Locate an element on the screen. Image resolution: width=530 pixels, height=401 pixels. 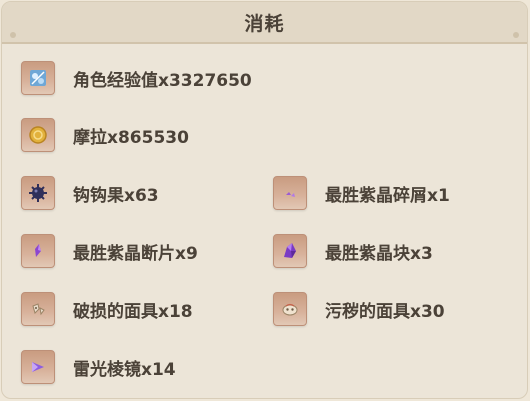
material-label: 钩钩果x63 is located at coordinates (116, 195).